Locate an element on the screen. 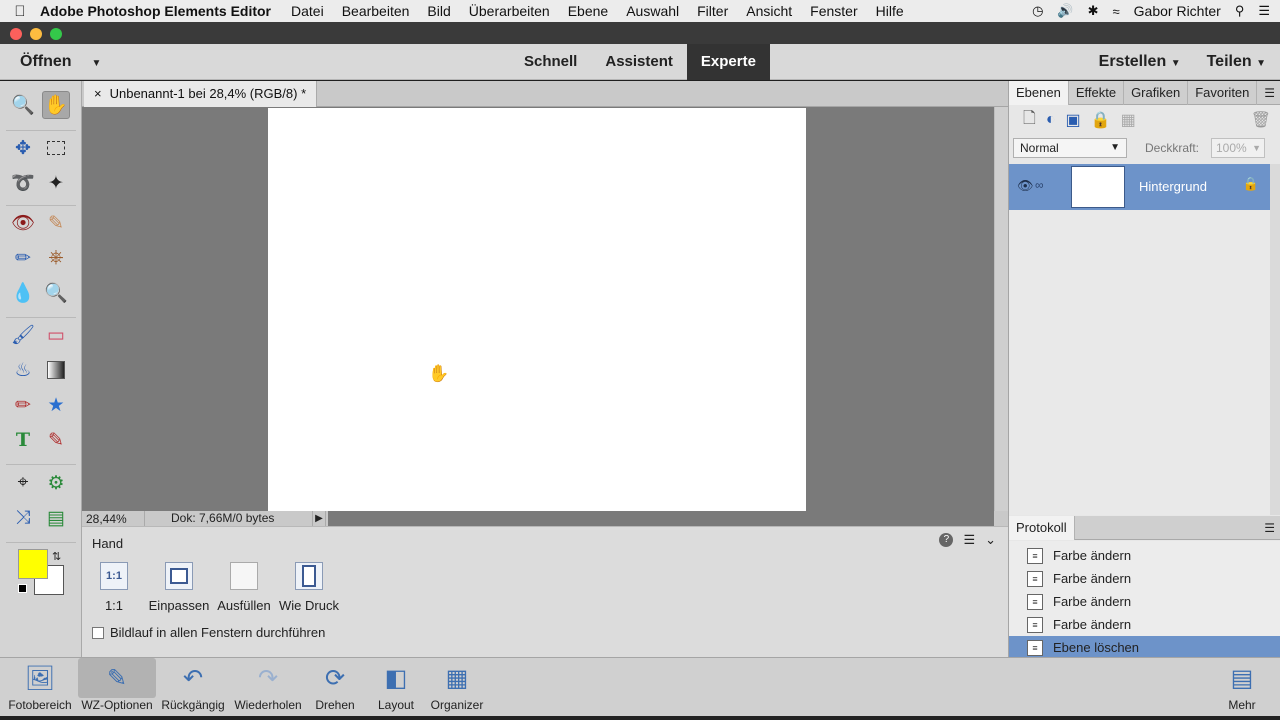 This screenshot has height=720, width=1280. fill-screen-button: Ausfüllen is located at coordinates (244, 587).